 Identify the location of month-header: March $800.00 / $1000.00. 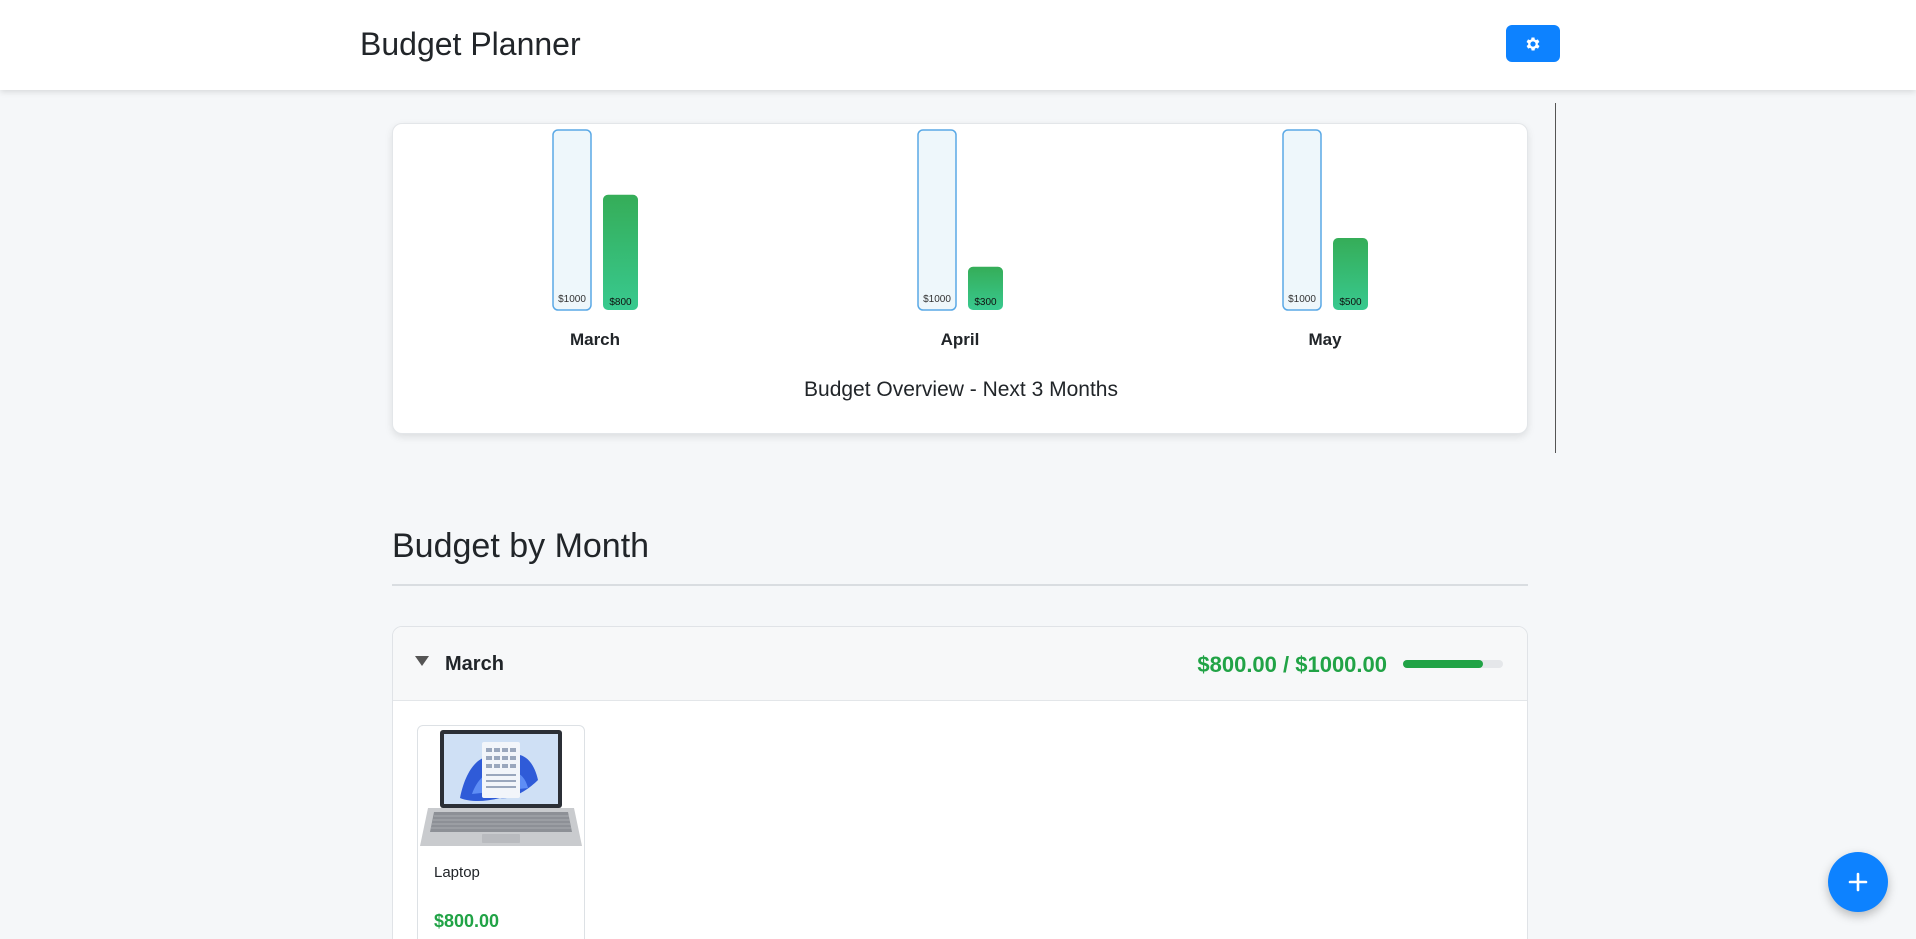
(960, 664).